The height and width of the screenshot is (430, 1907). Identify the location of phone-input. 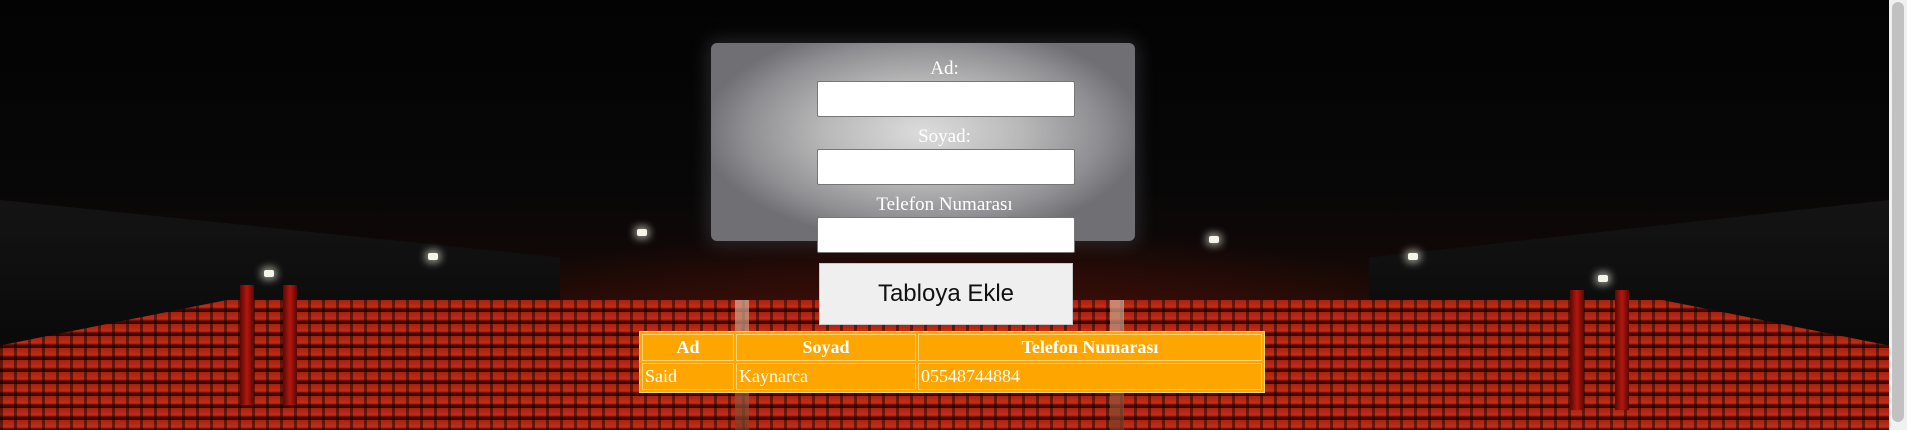
(946, 235).